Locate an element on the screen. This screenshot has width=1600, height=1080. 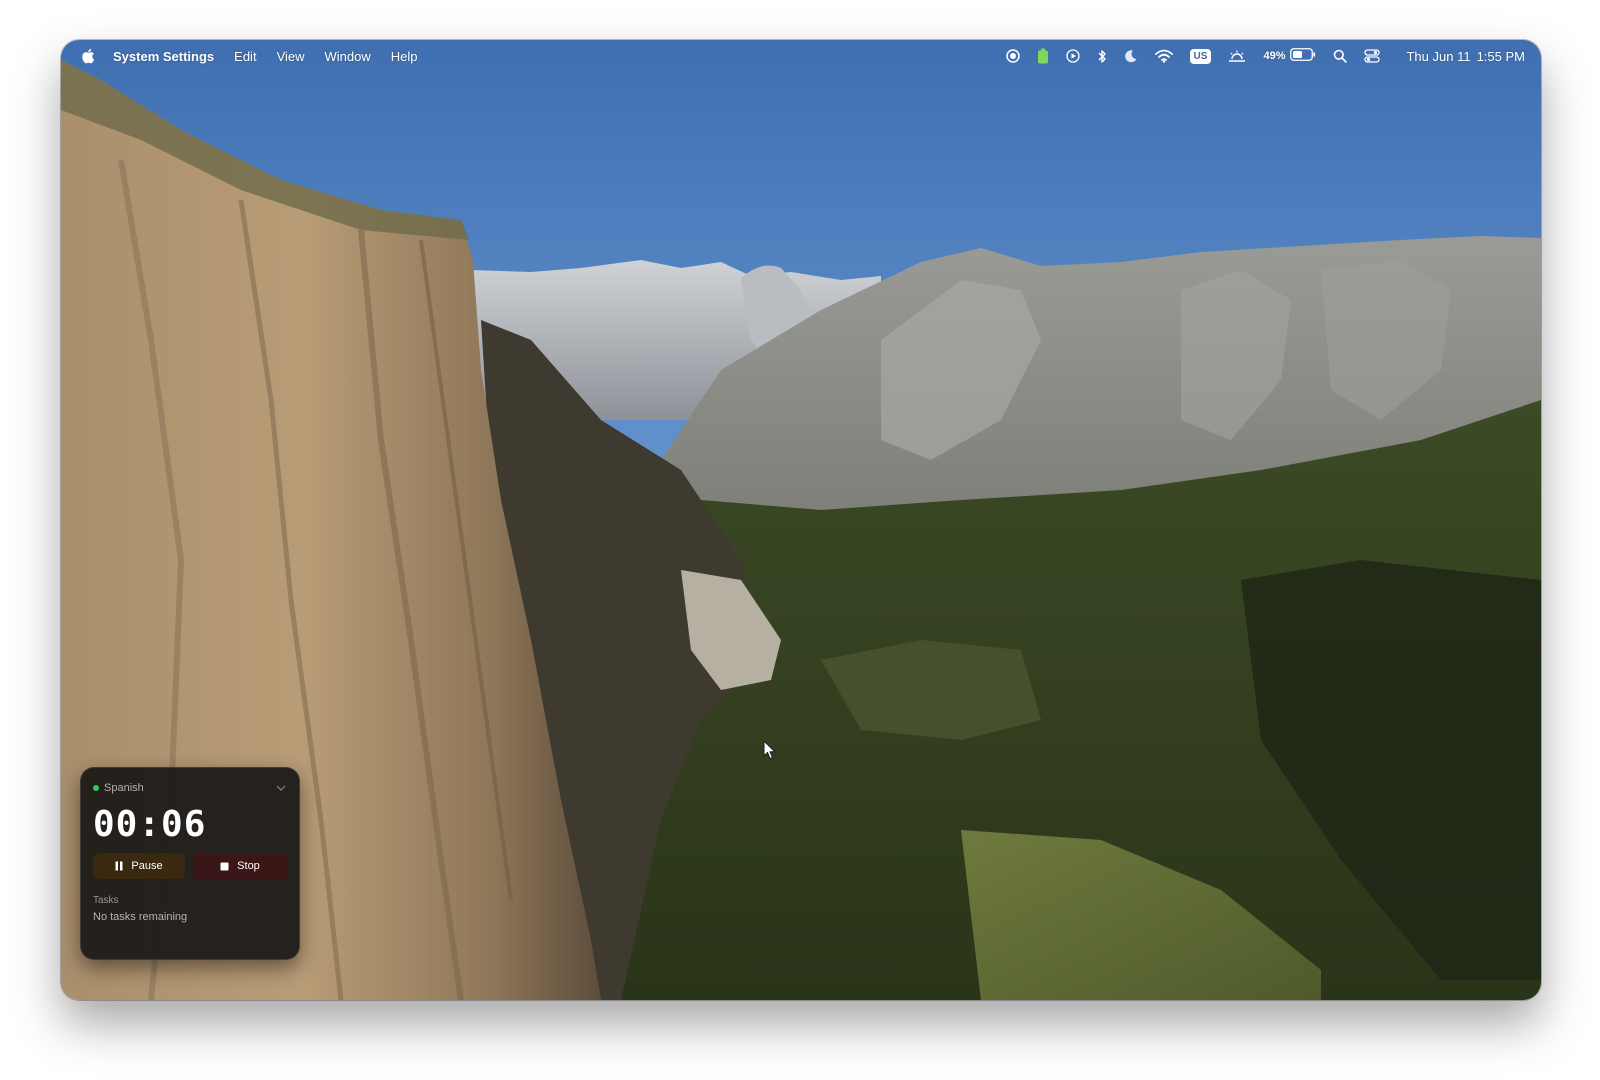
bluetooth-icon is located at coordinates (1102, 56).